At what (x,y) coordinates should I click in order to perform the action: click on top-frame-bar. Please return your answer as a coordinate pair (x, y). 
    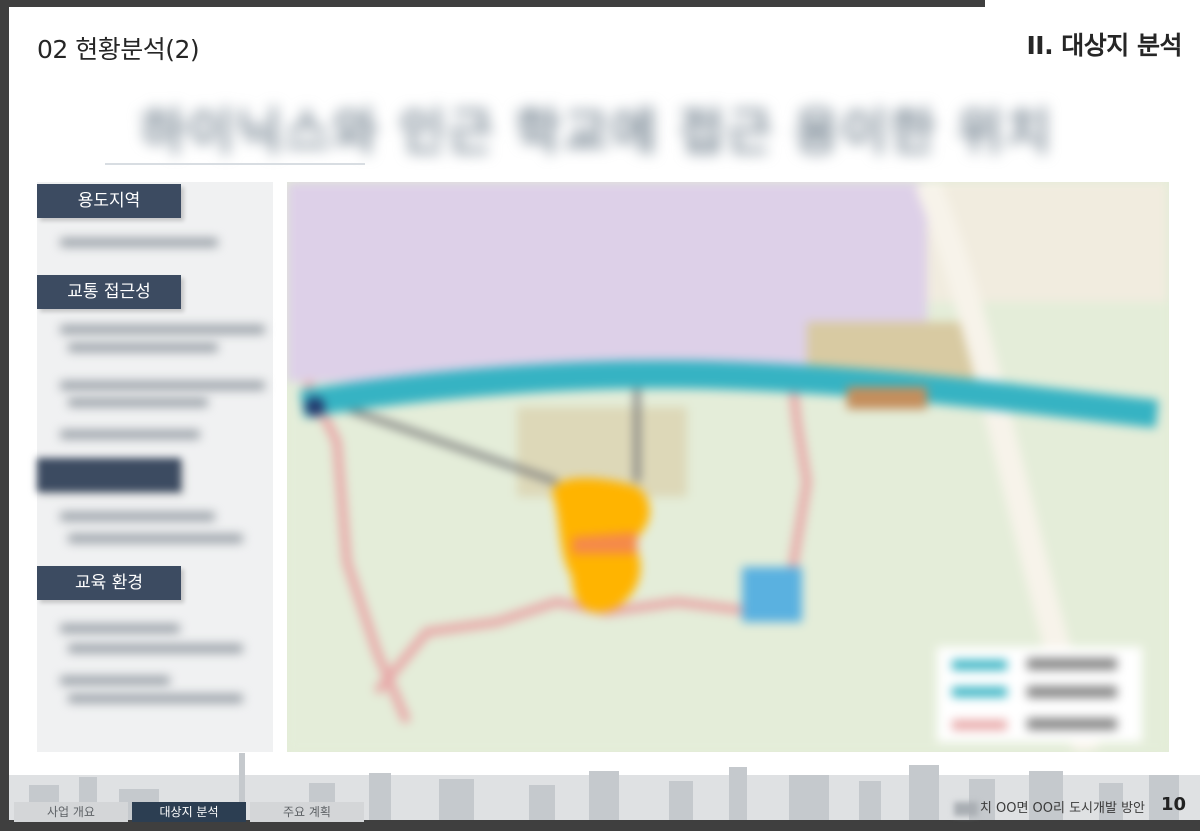
    Looking at the image, I should click on (492, 3).